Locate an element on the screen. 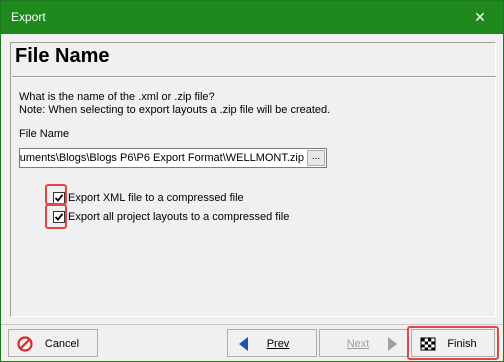  prev-button: Prev is located at coordinates (272, 343).